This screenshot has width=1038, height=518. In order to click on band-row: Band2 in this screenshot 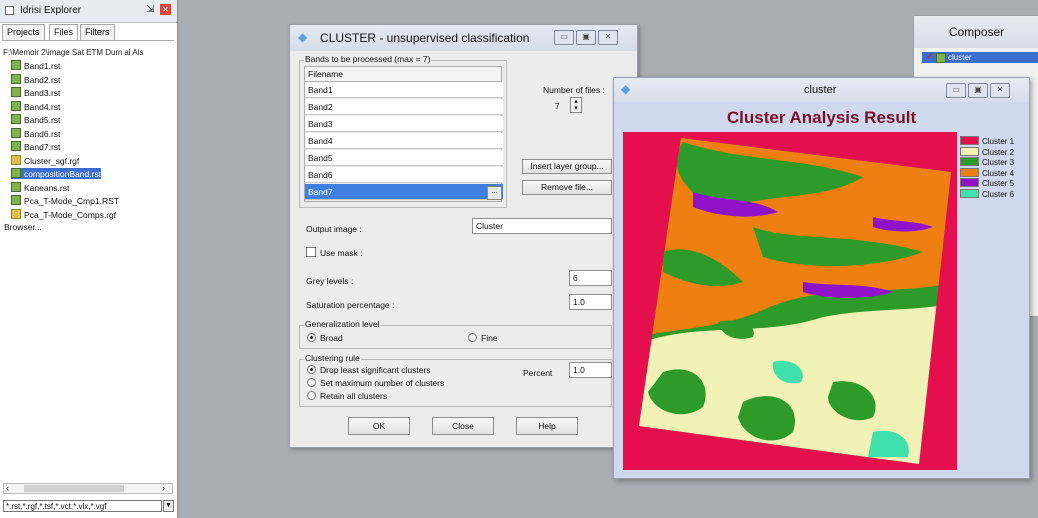, I will do `click(404, 107)`.